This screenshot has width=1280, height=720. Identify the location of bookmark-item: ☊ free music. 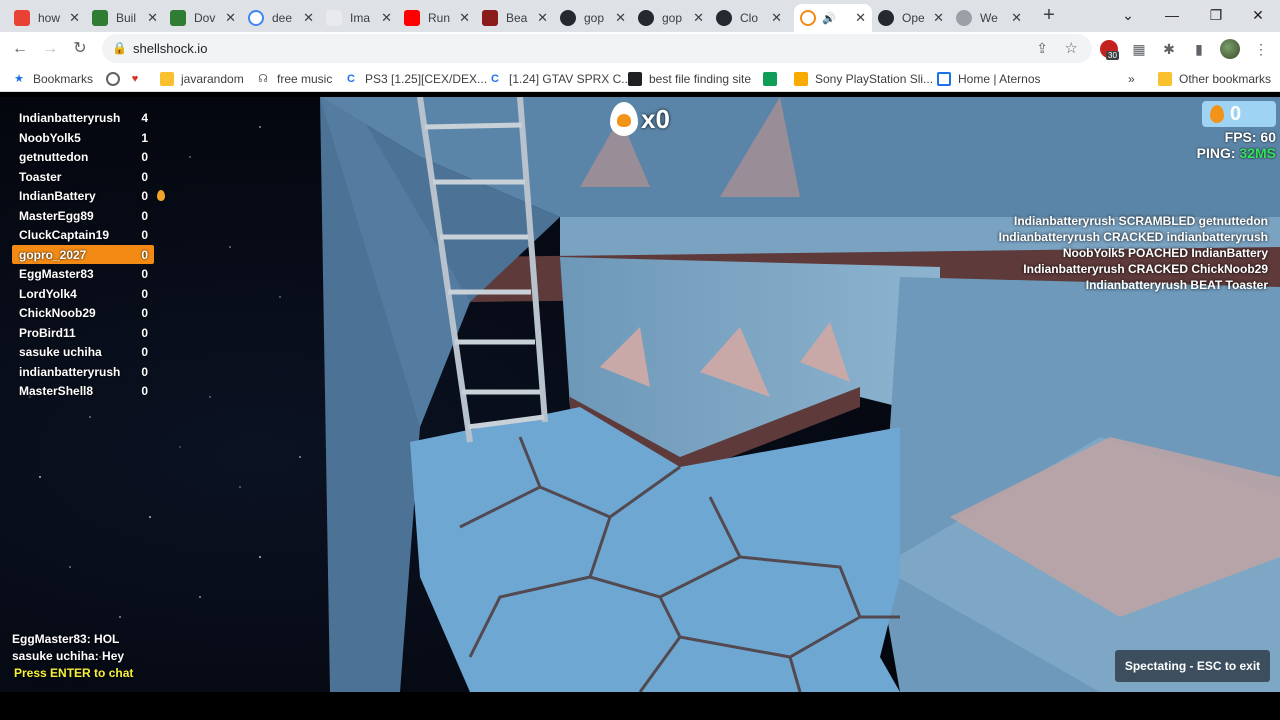
(294, 79).